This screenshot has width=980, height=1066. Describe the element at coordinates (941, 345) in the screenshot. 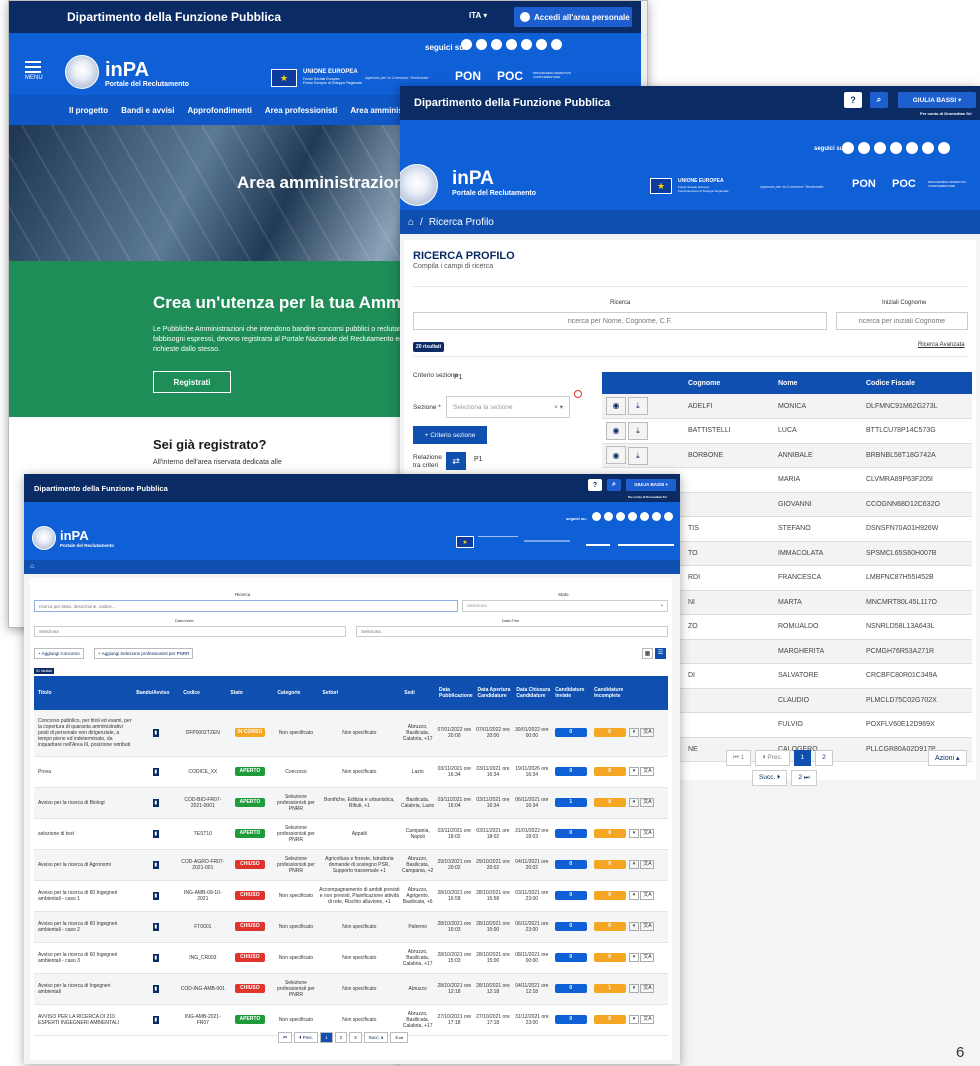

I see `advanced-search-link: Ricerca Avanzata` at that location.